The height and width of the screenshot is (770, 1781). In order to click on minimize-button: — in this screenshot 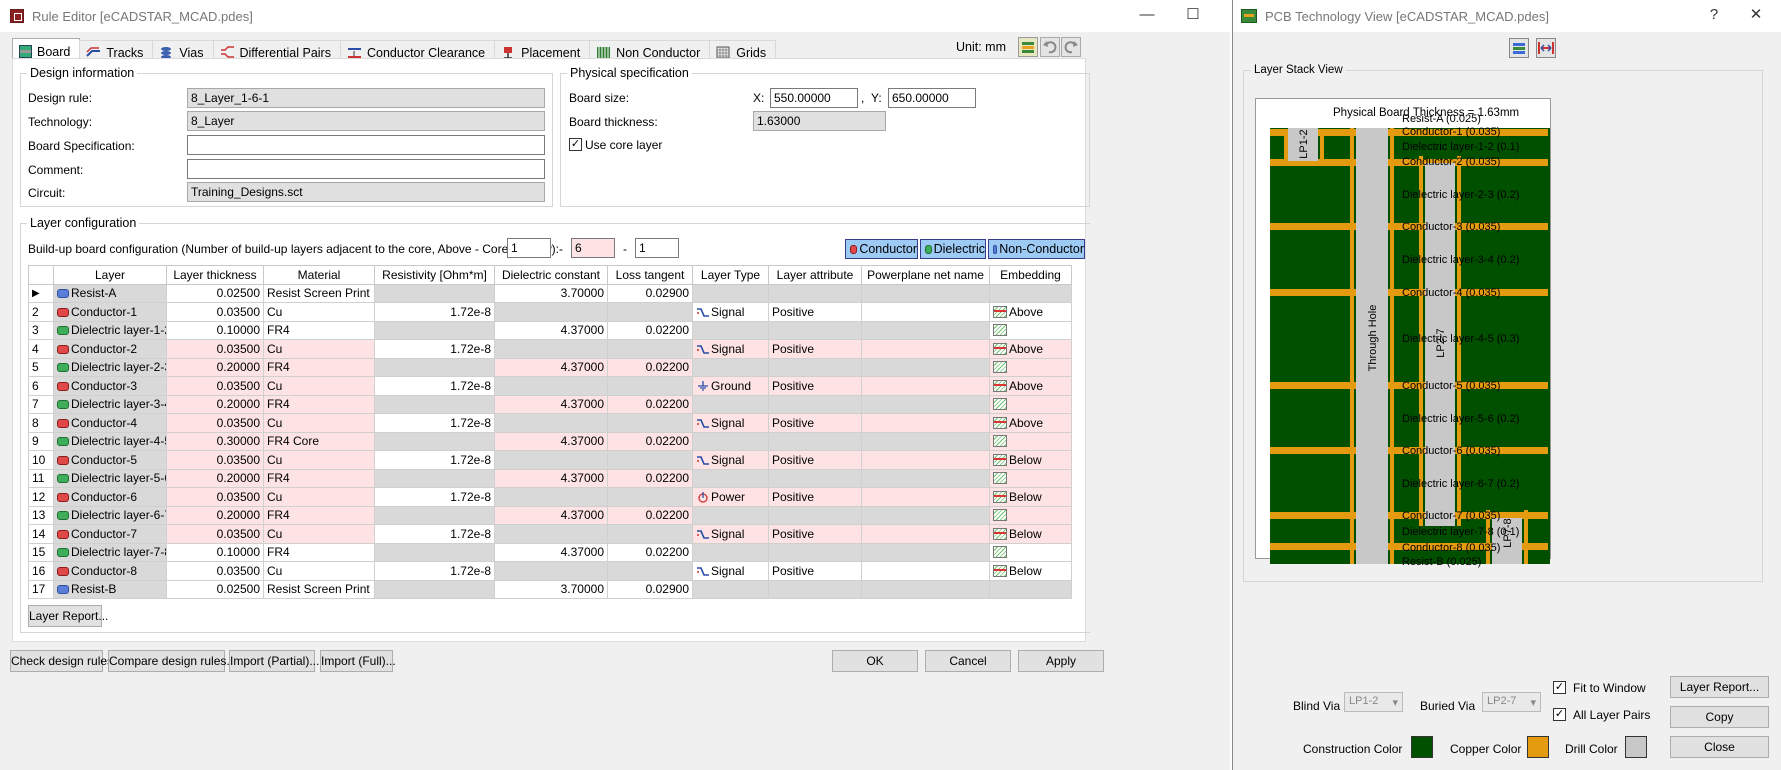, I will do `click(1147, 16)`.